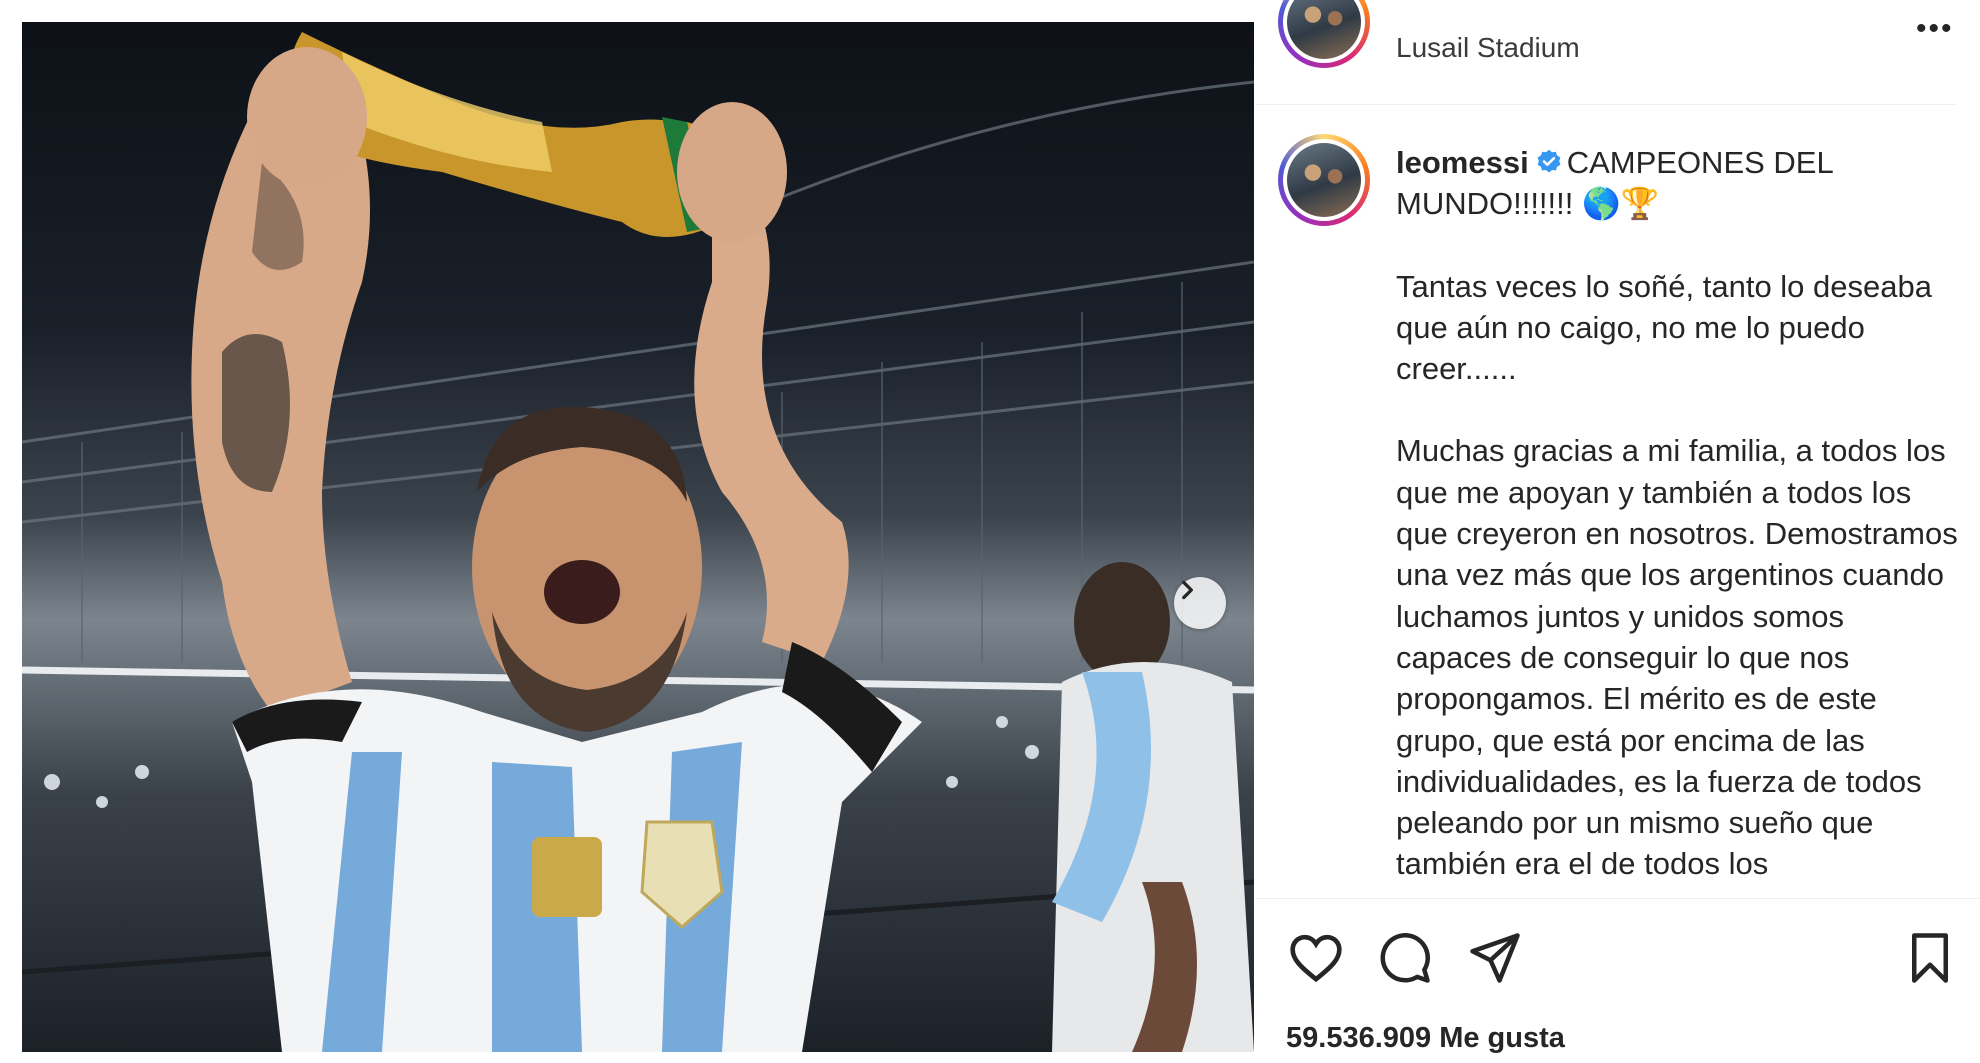 This screenshot has height=1063, width=1980. I want to click on chevron-right-icon, so click(1187, 590).